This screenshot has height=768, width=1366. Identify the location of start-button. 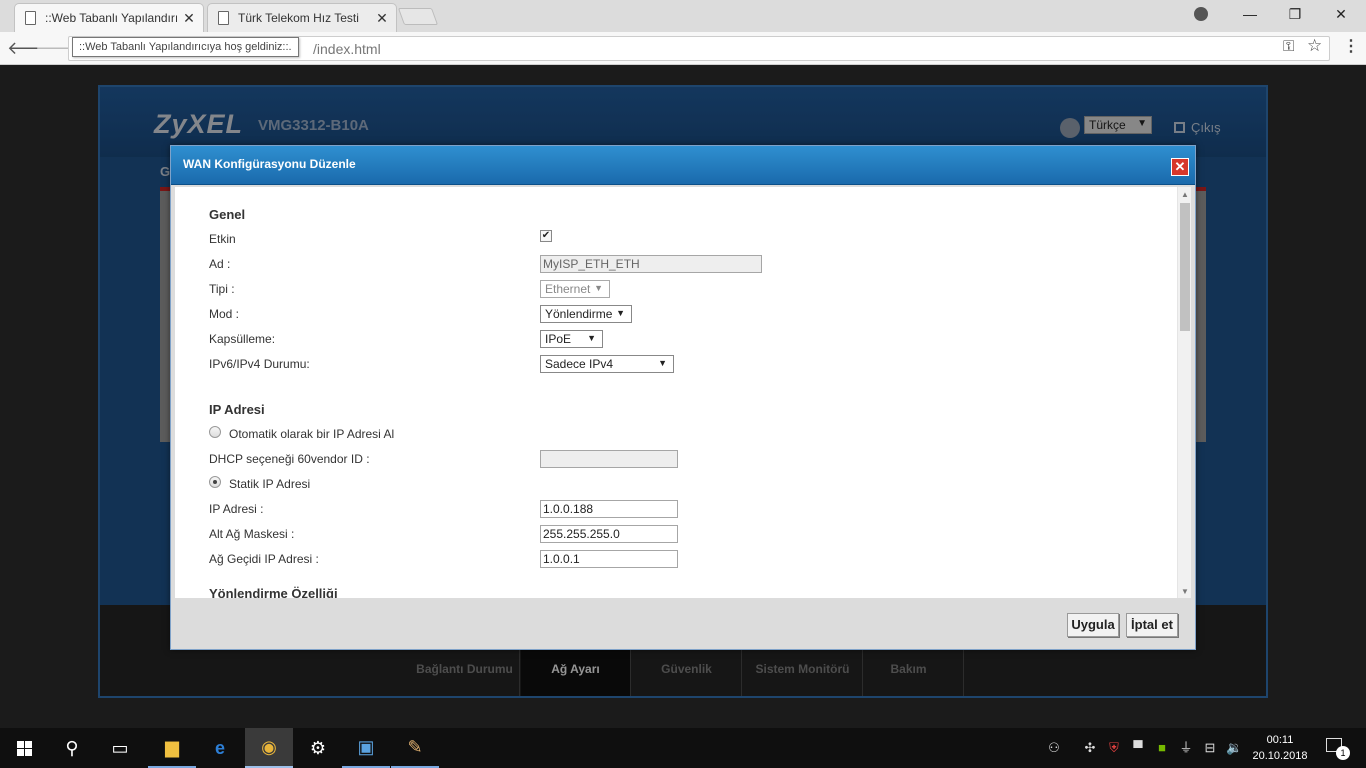
(24, 748).